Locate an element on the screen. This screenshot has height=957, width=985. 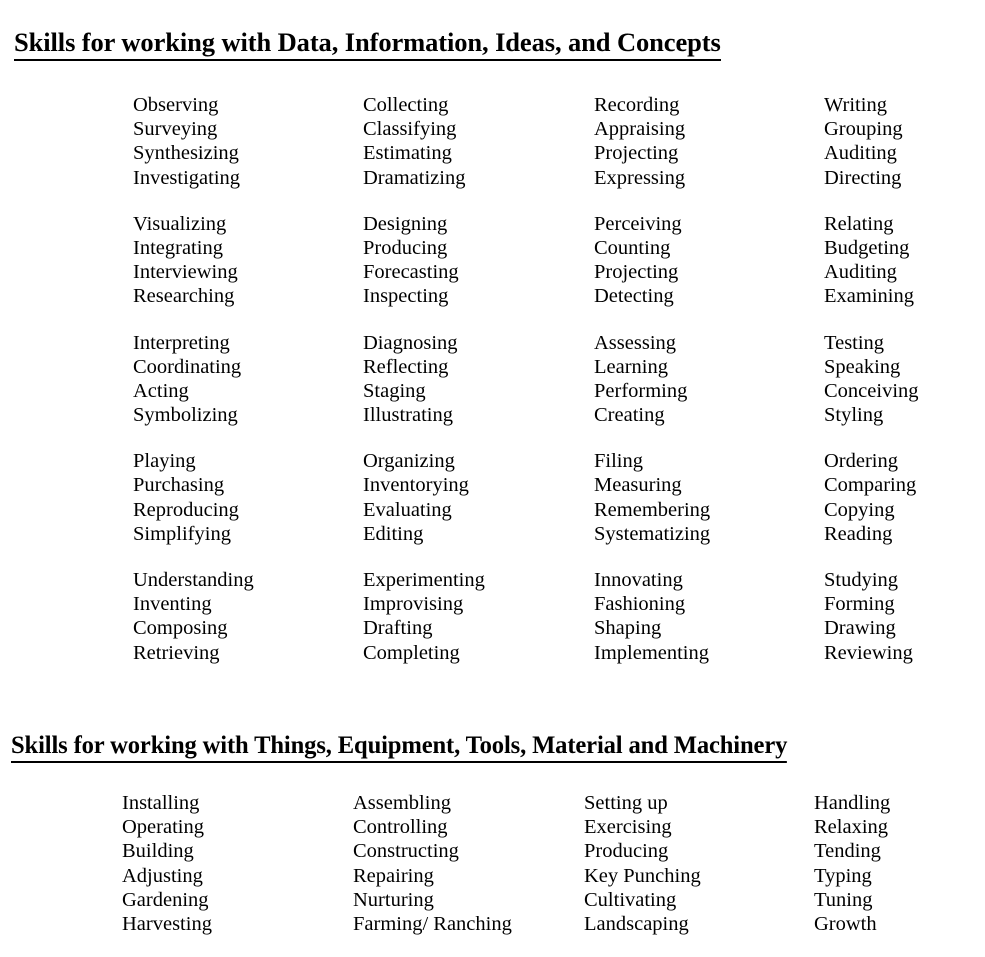
skill-item: Forecasting is located at coordinates (411, 272).